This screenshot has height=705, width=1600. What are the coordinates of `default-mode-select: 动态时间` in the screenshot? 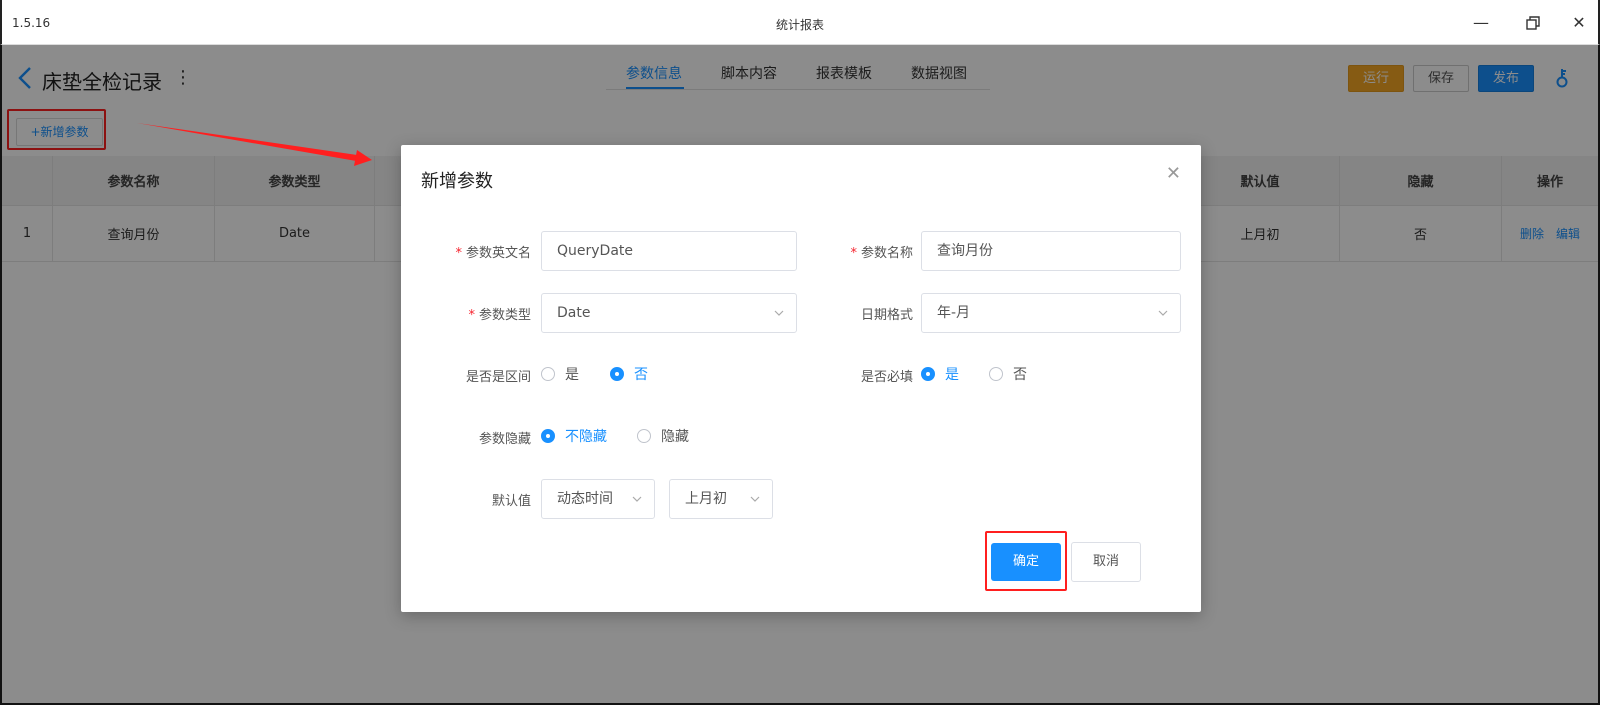 It's located at (598, 499).